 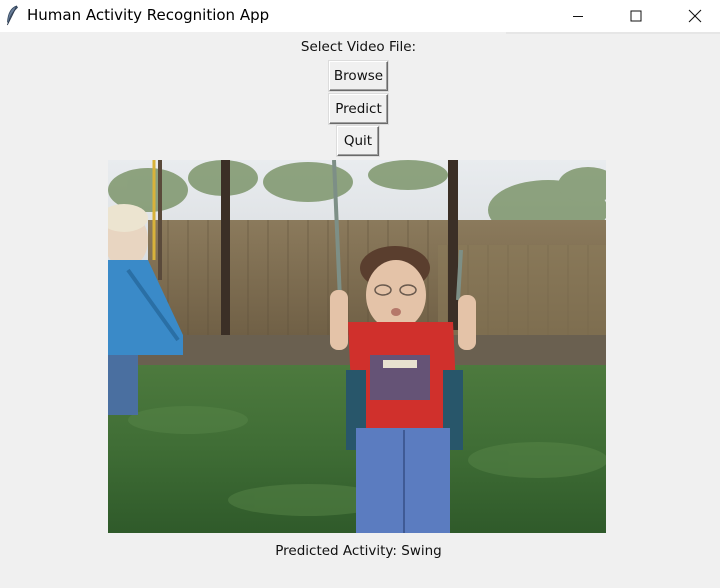 I want to click on select-video-label: Select Video File:, so click(x=358, y=47).